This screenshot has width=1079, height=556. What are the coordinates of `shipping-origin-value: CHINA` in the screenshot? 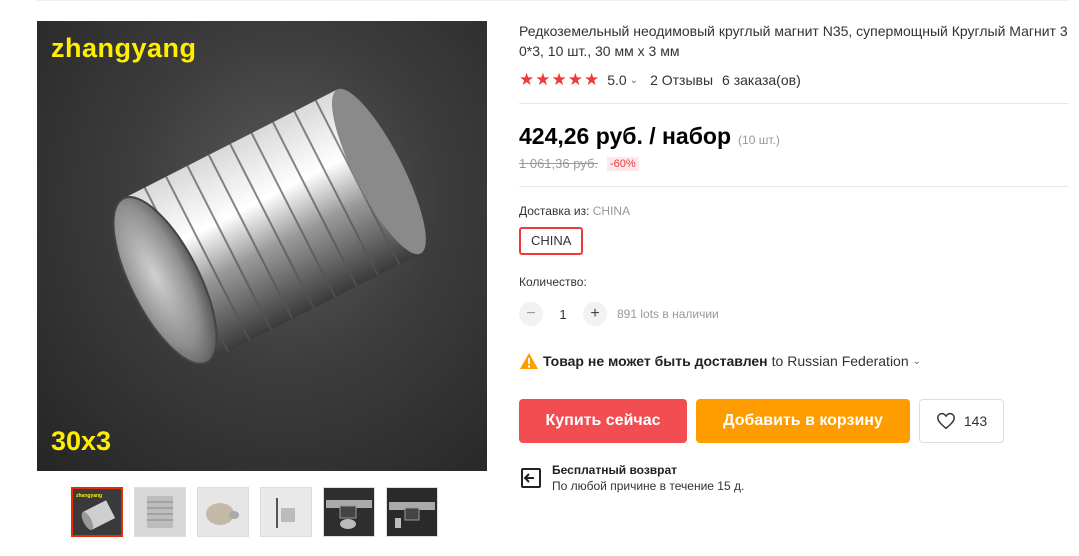 It's located at (611, 211).